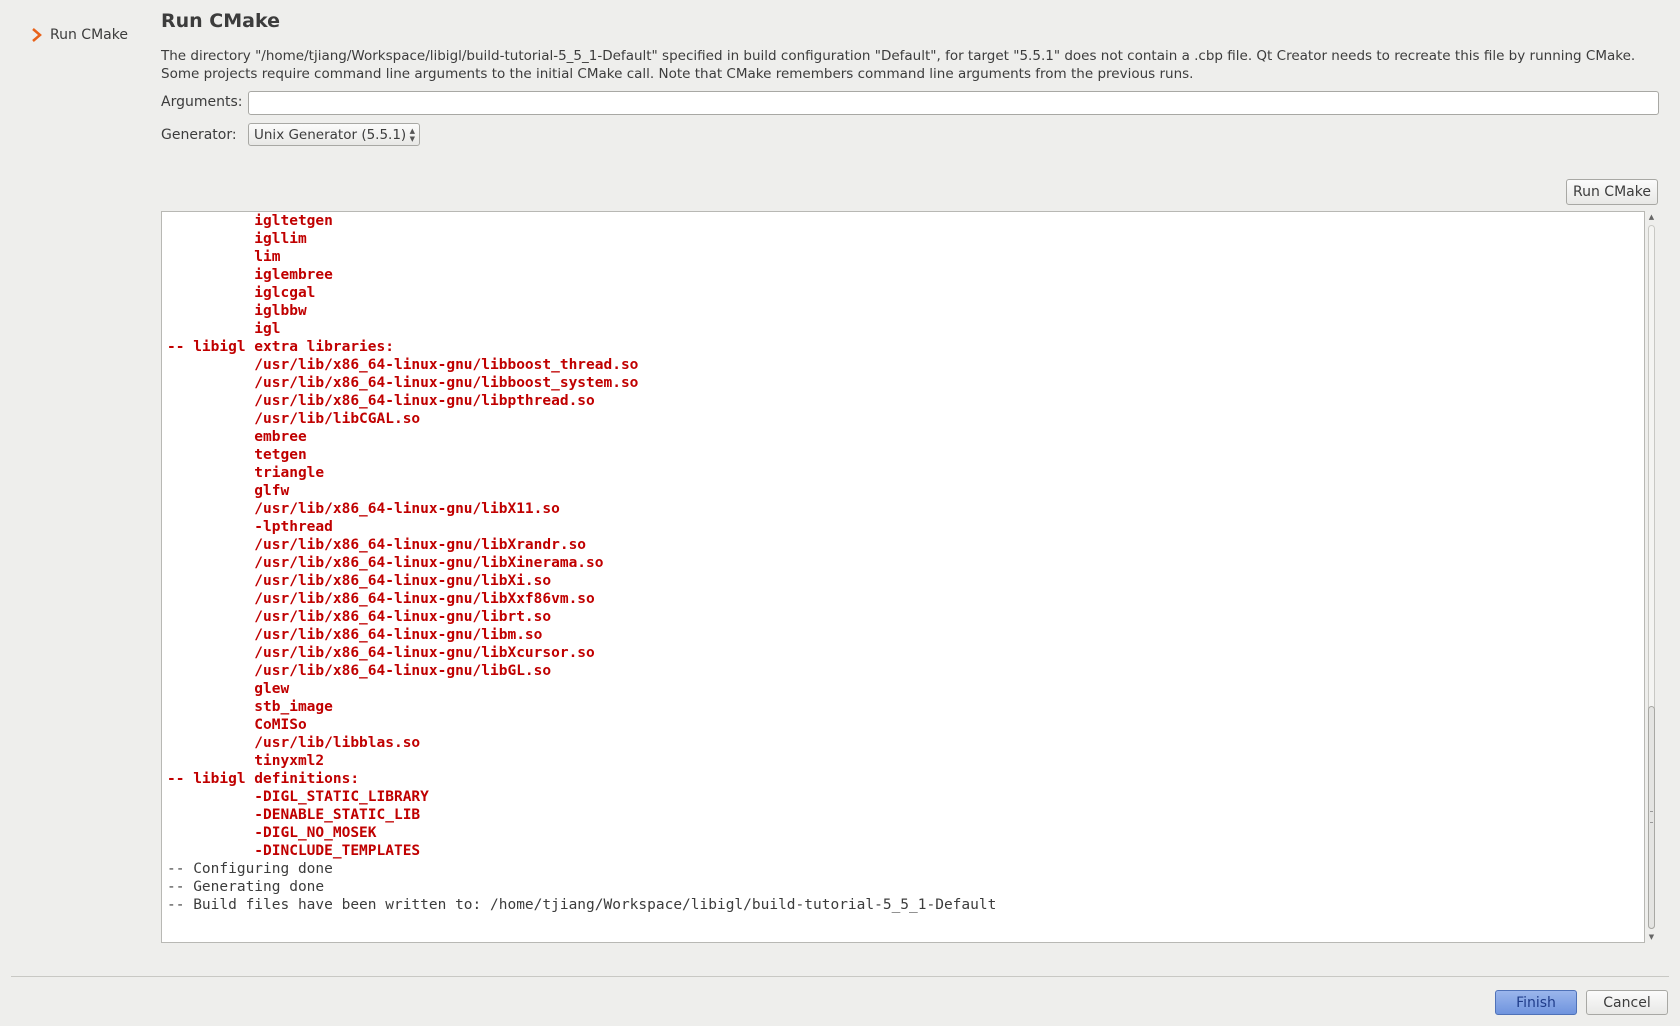  What do you see at coordinates (381, 599) in the screenshot?
I see `output-line: /usr/lib/x86_64-linux-gnu/libXxf86vm.so` at bounding box center [381, 599].